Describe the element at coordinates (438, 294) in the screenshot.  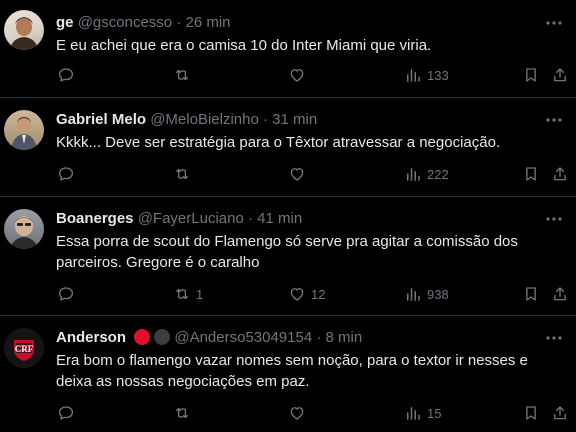
I see `view-count: 938` at that location.